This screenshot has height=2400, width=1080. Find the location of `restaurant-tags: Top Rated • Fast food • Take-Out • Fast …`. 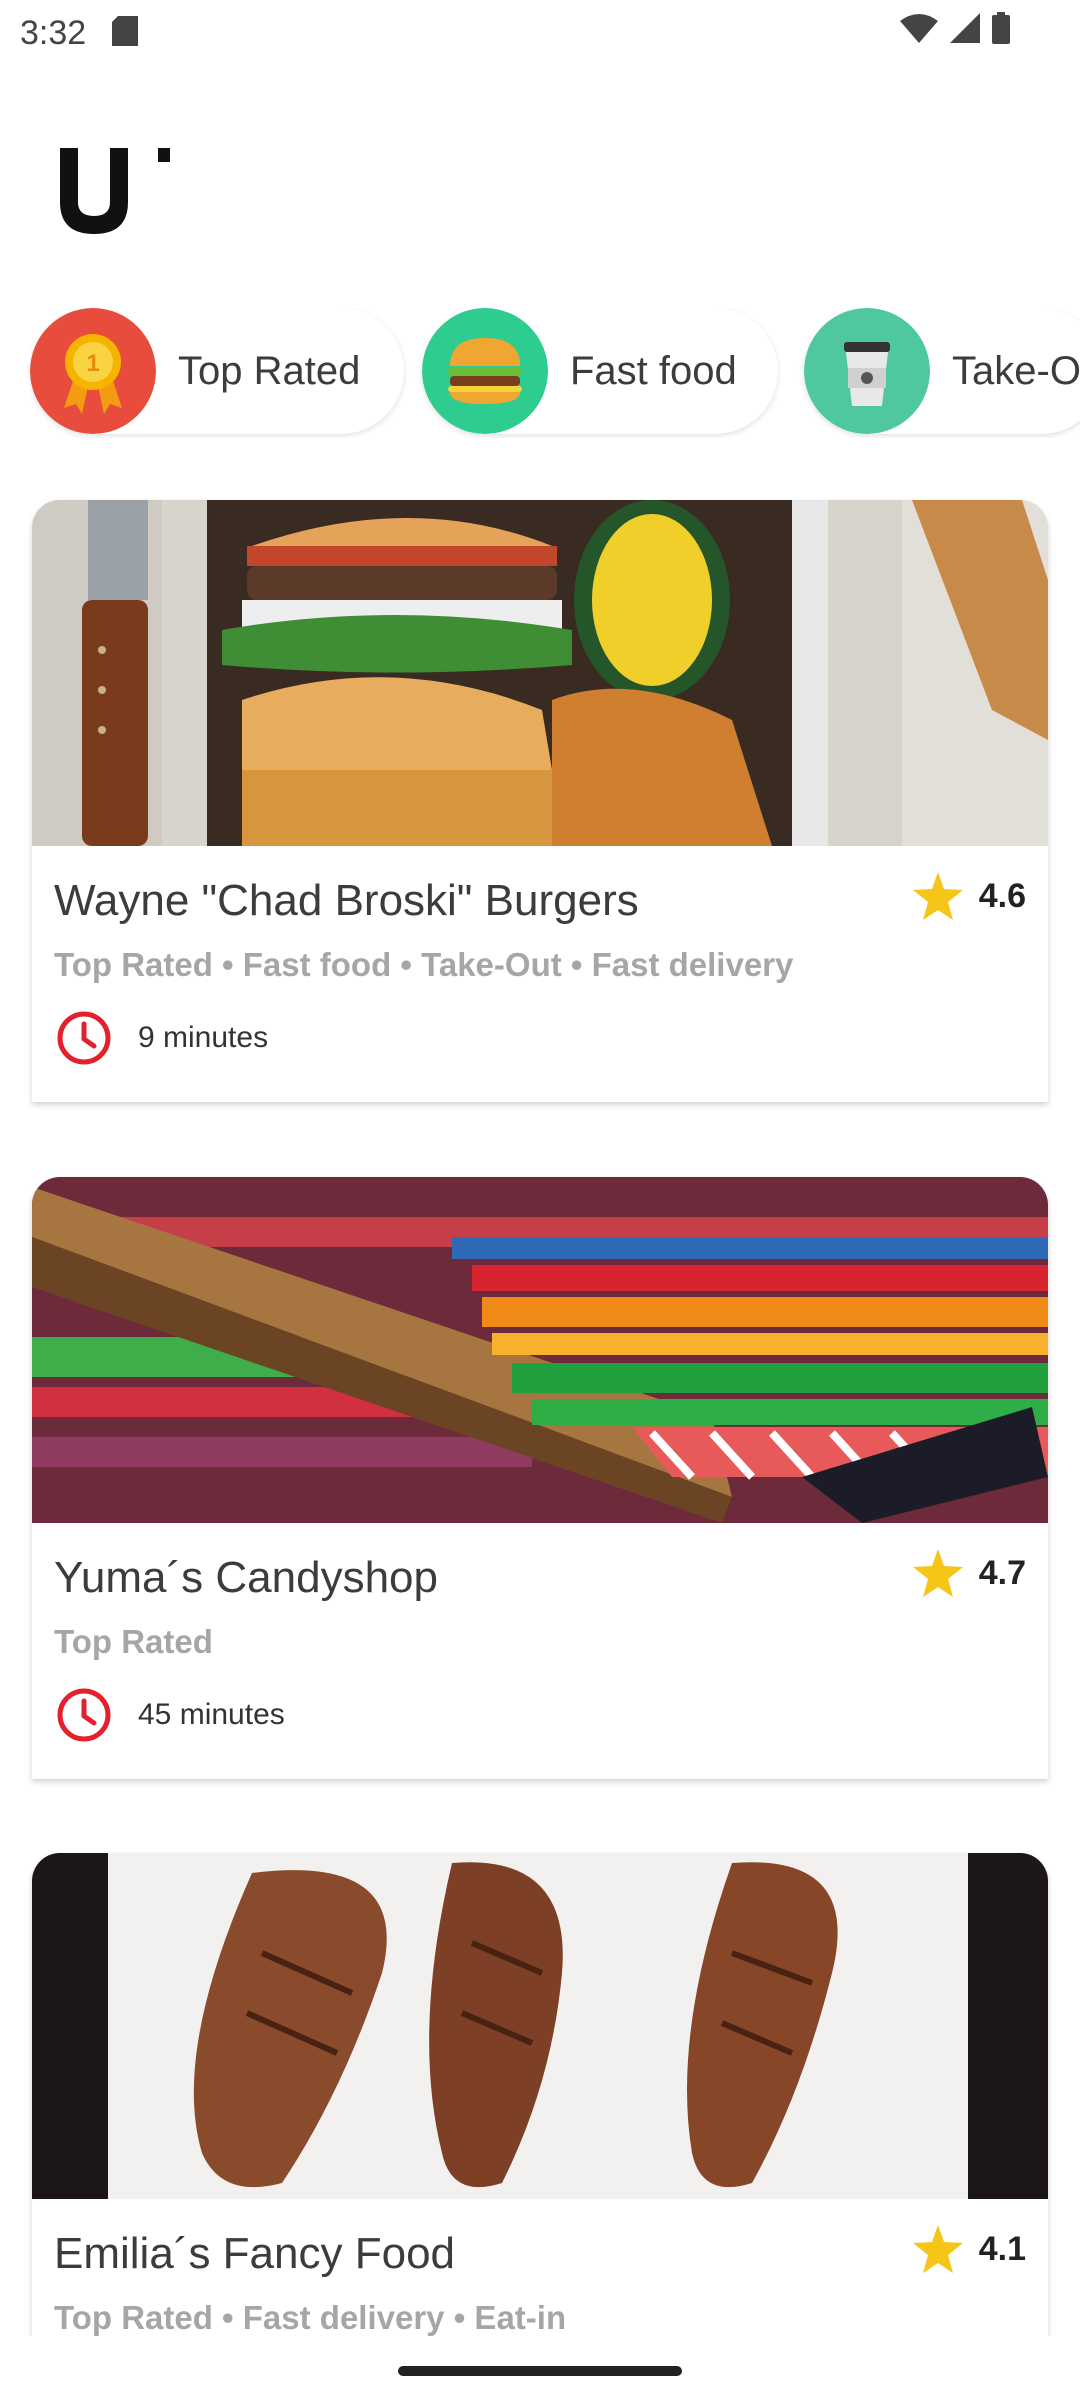

restaurant-tags: Top Rated • Fast food • Take-Out • Fast … is located at coordinates (424, 964).